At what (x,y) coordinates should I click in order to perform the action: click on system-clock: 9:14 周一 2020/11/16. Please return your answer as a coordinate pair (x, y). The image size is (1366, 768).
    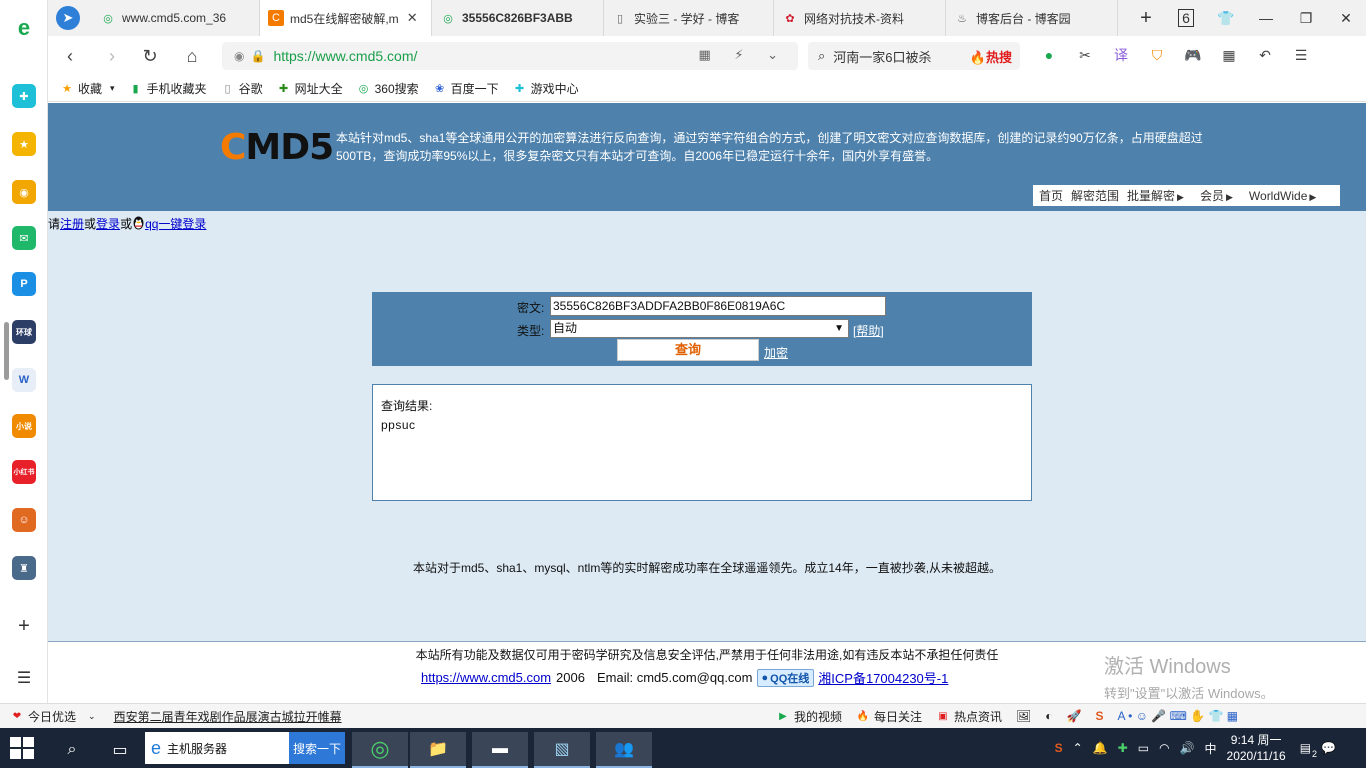
    Looking at the image, I should click on (1256, 748).